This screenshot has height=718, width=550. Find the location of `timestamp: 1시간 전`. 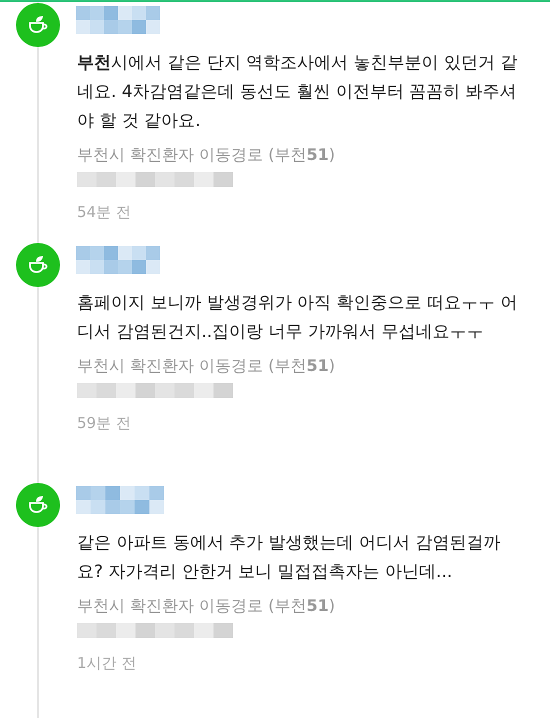

timestamp: 1시간 전 is located at coordinates (107, 663).